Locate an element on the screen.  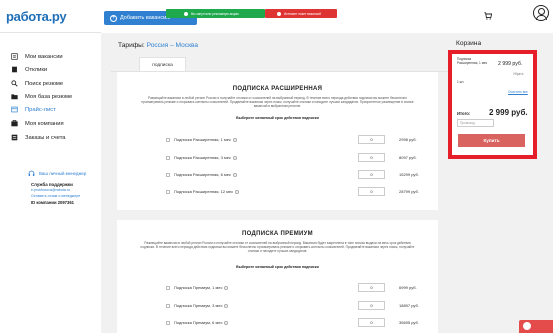
tab-subscription: подписка is located at coordinates (162, 64).